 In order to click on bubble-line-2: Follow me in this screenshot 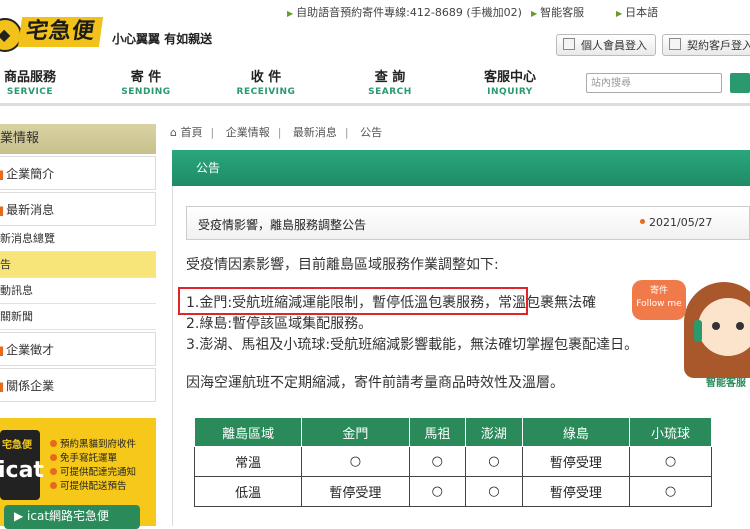, I will do `click(659, 304)`.